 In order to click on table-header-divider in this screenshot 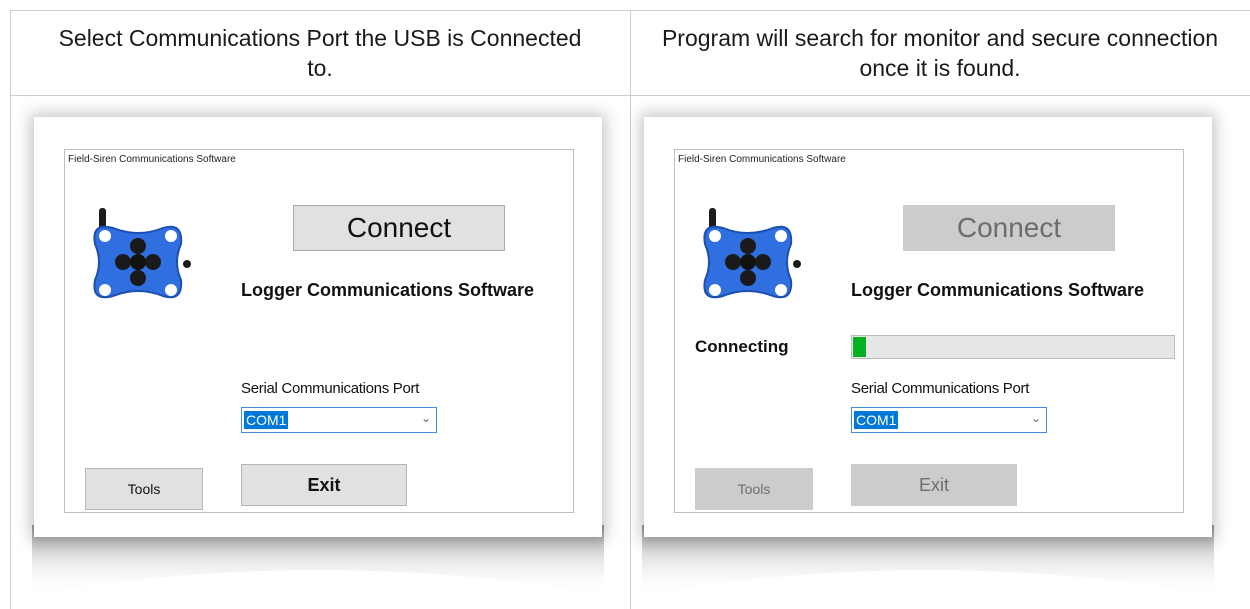, I will do `click(630, 95)`.